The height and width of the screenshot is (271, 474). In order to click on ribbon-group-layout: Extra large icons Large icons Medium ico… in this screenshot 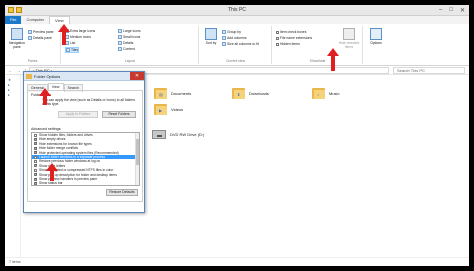, I will do `click(130, 45)`.